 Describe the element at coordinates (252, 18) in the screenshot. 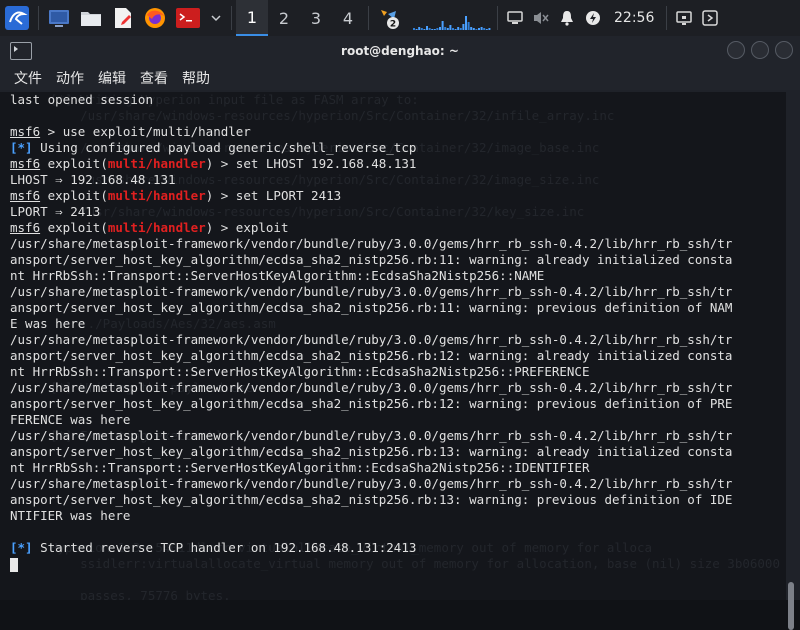

I see `workspace-1: 1` at that location.